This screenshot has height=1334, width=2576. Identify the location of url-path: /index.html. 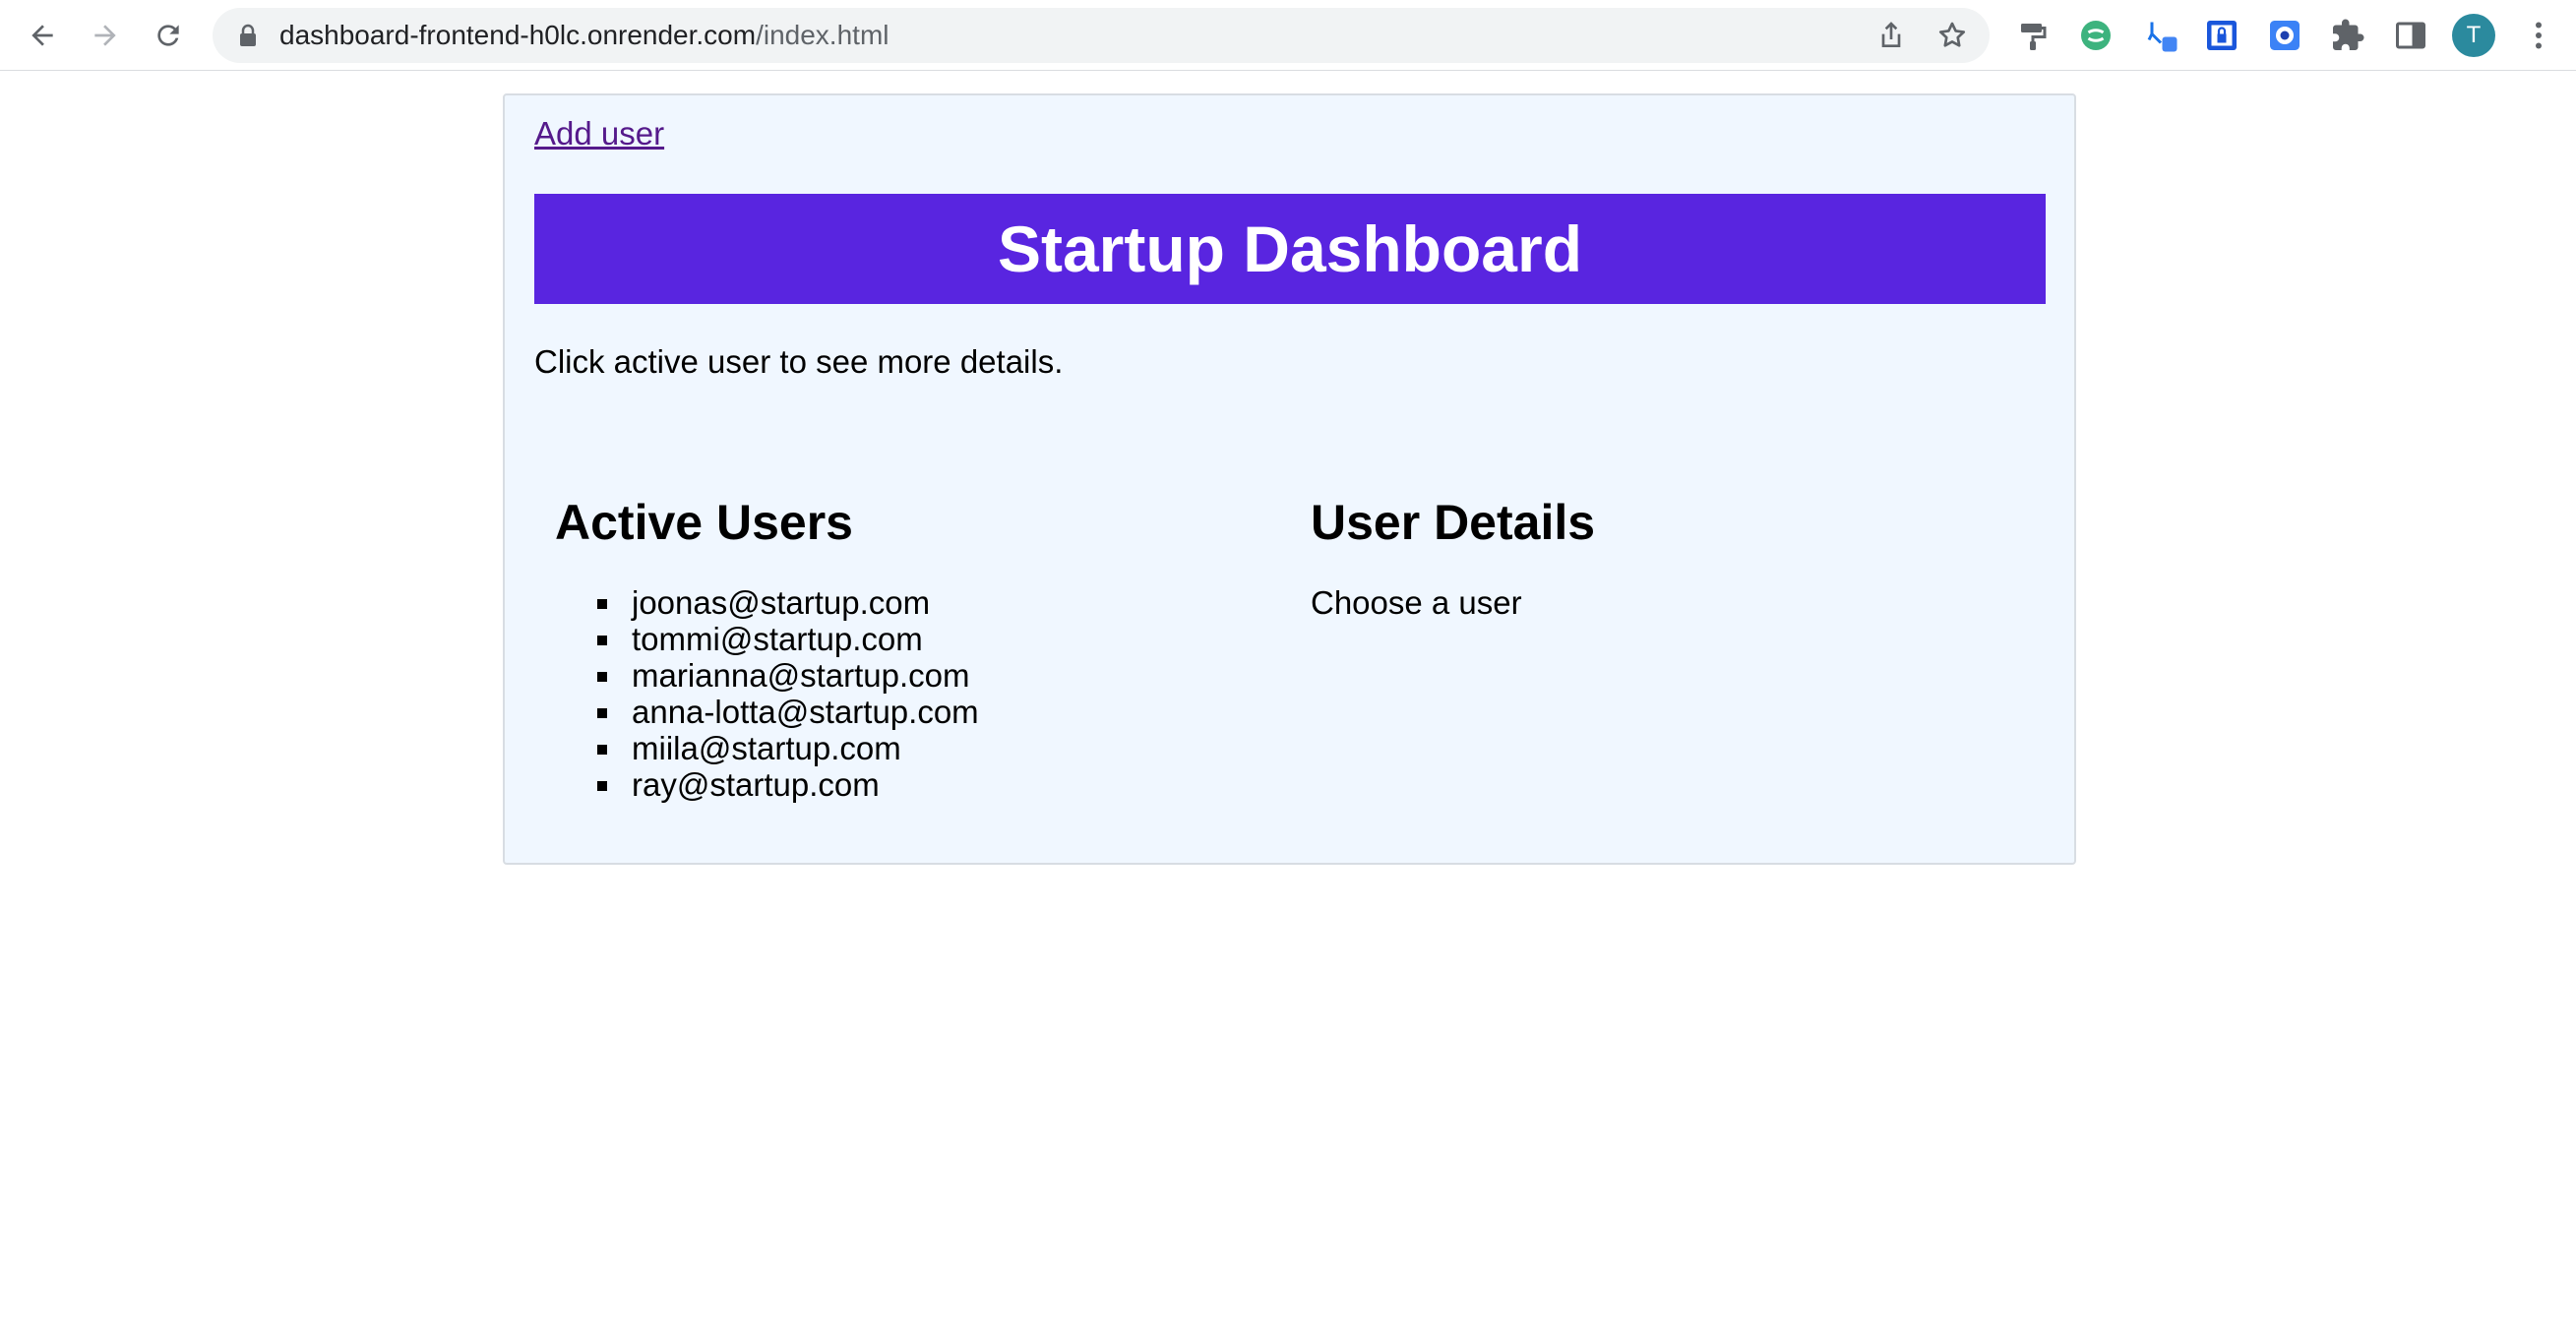
(822, 35).